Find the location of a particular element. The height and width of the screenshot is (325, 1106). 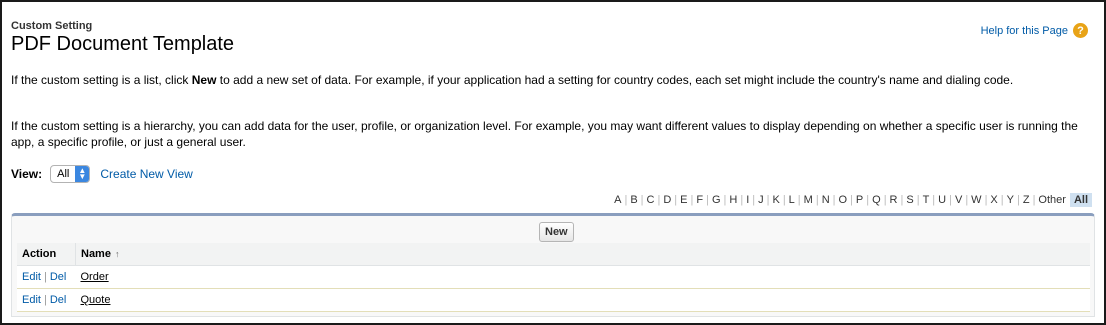

new-button: New is located at coordinates (556, 232).